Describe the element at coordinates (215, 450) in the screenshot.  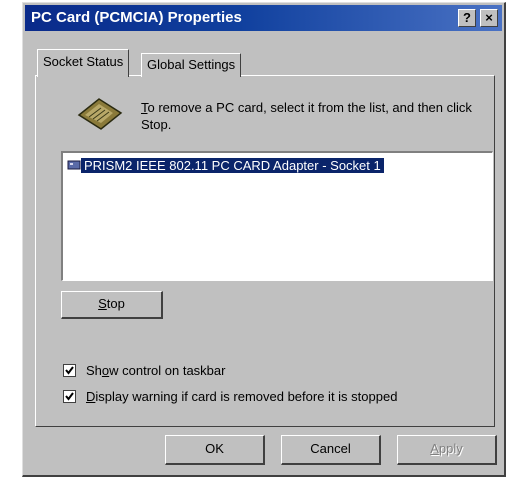
I see `ok-button: OK` at that location.